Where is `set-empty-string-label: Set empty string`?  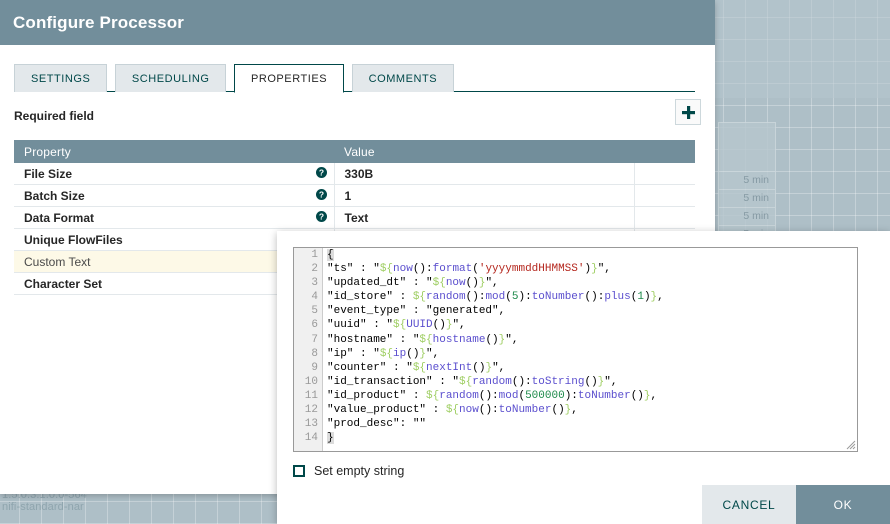
set-empty-string-label: Set empty string is located at coordinates (359, 471).